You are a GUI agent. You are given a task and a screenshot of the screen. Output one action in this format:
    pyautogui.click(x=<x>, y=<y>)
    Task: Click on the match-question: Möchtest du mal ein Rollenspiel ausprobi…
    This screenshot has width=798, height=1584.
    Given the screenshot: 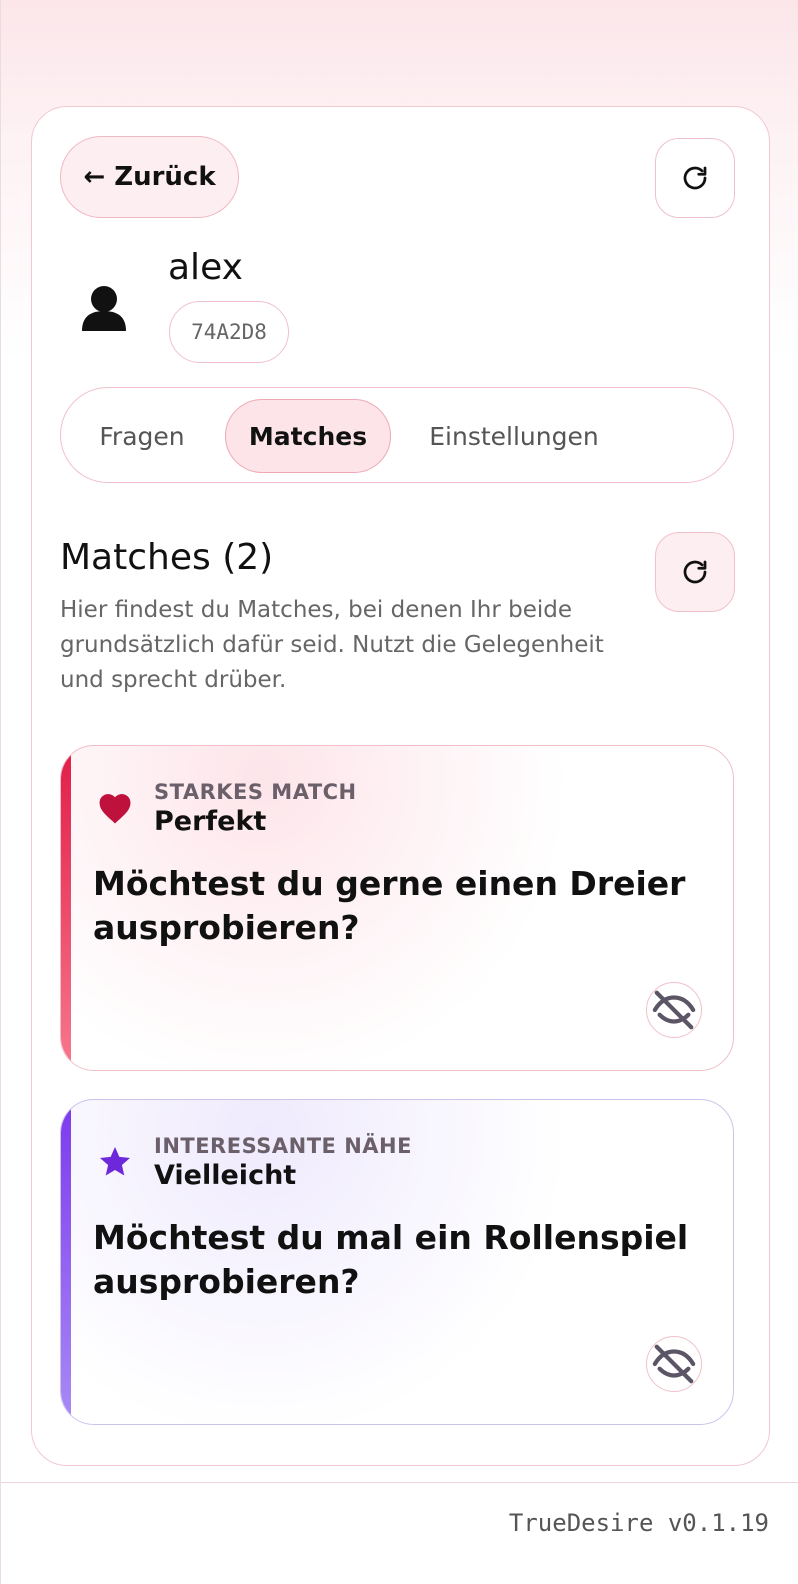 What is the action you would take?
    pyautogui.click(x=391, y=1259)
    